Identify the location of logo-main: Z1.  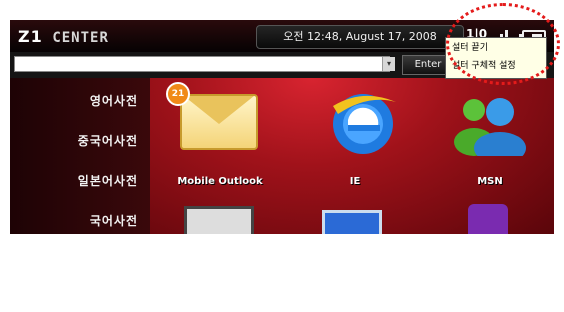
(30, 36).